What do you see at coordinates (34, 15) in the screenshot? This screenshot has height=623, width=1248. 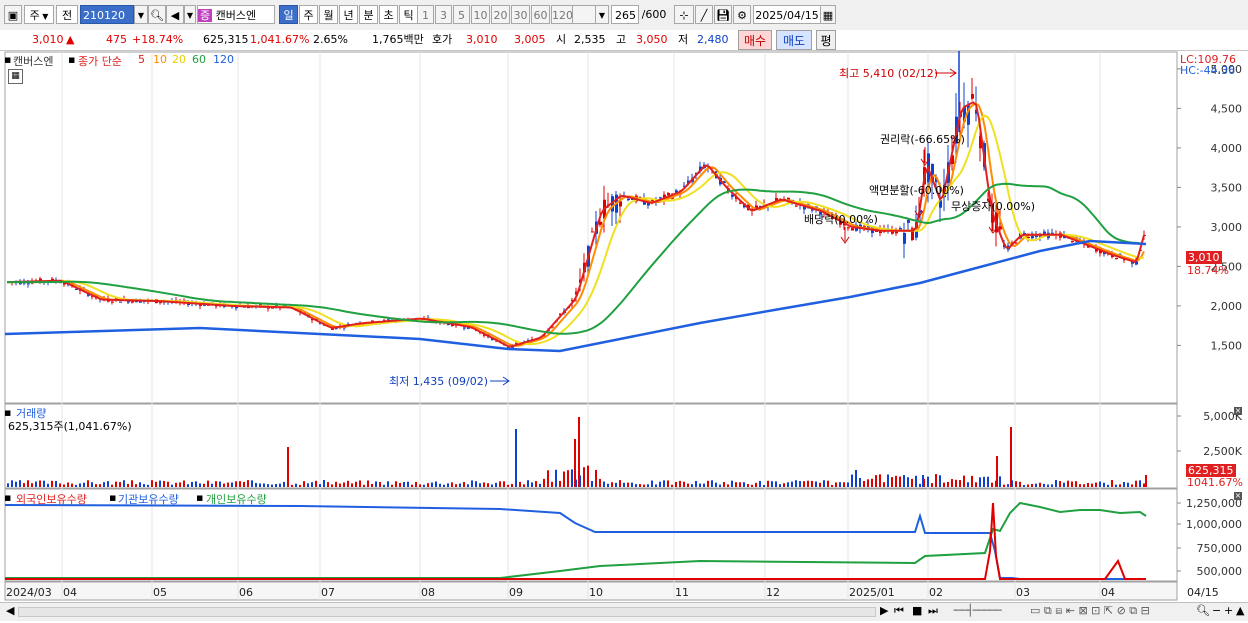 I see `period-unit-label: 주` at bounding box center [34, 15].